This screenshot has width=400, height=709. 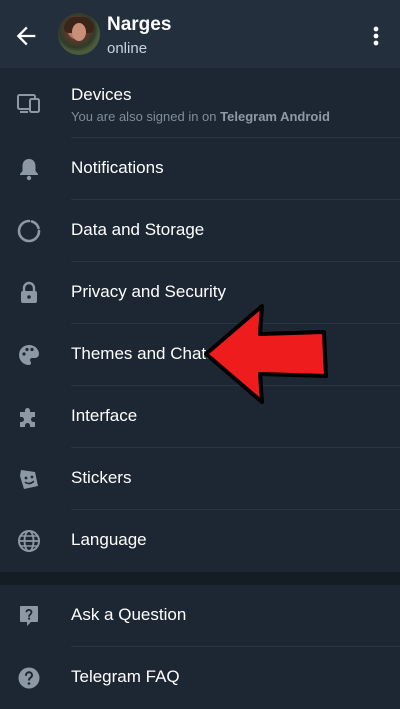 I want to click on menu-item-label: Data and Storage, so click(x=138, y=229).